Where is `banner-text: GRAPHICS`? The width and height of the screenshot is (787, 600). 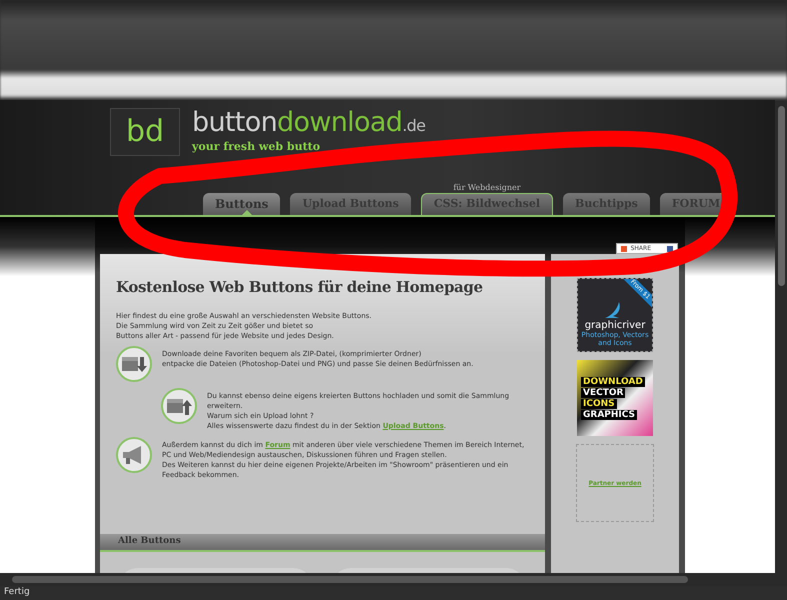
banner-text: GRAPHICS is located at coordinates (609, 415).